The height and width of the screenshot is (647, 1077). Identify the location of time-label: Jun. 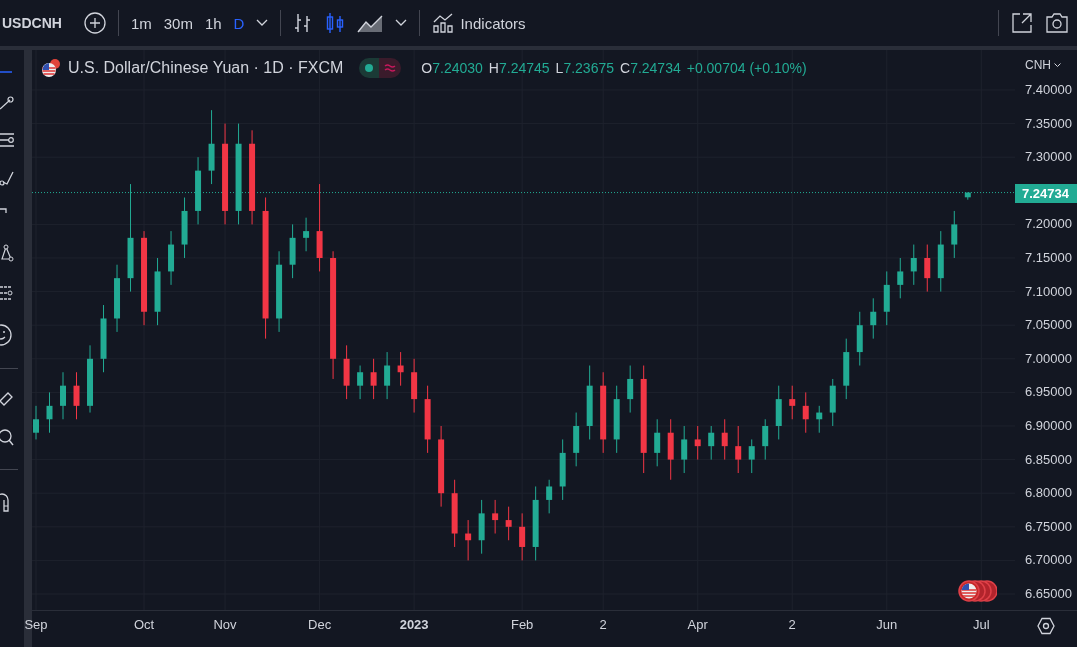
(887, 624).